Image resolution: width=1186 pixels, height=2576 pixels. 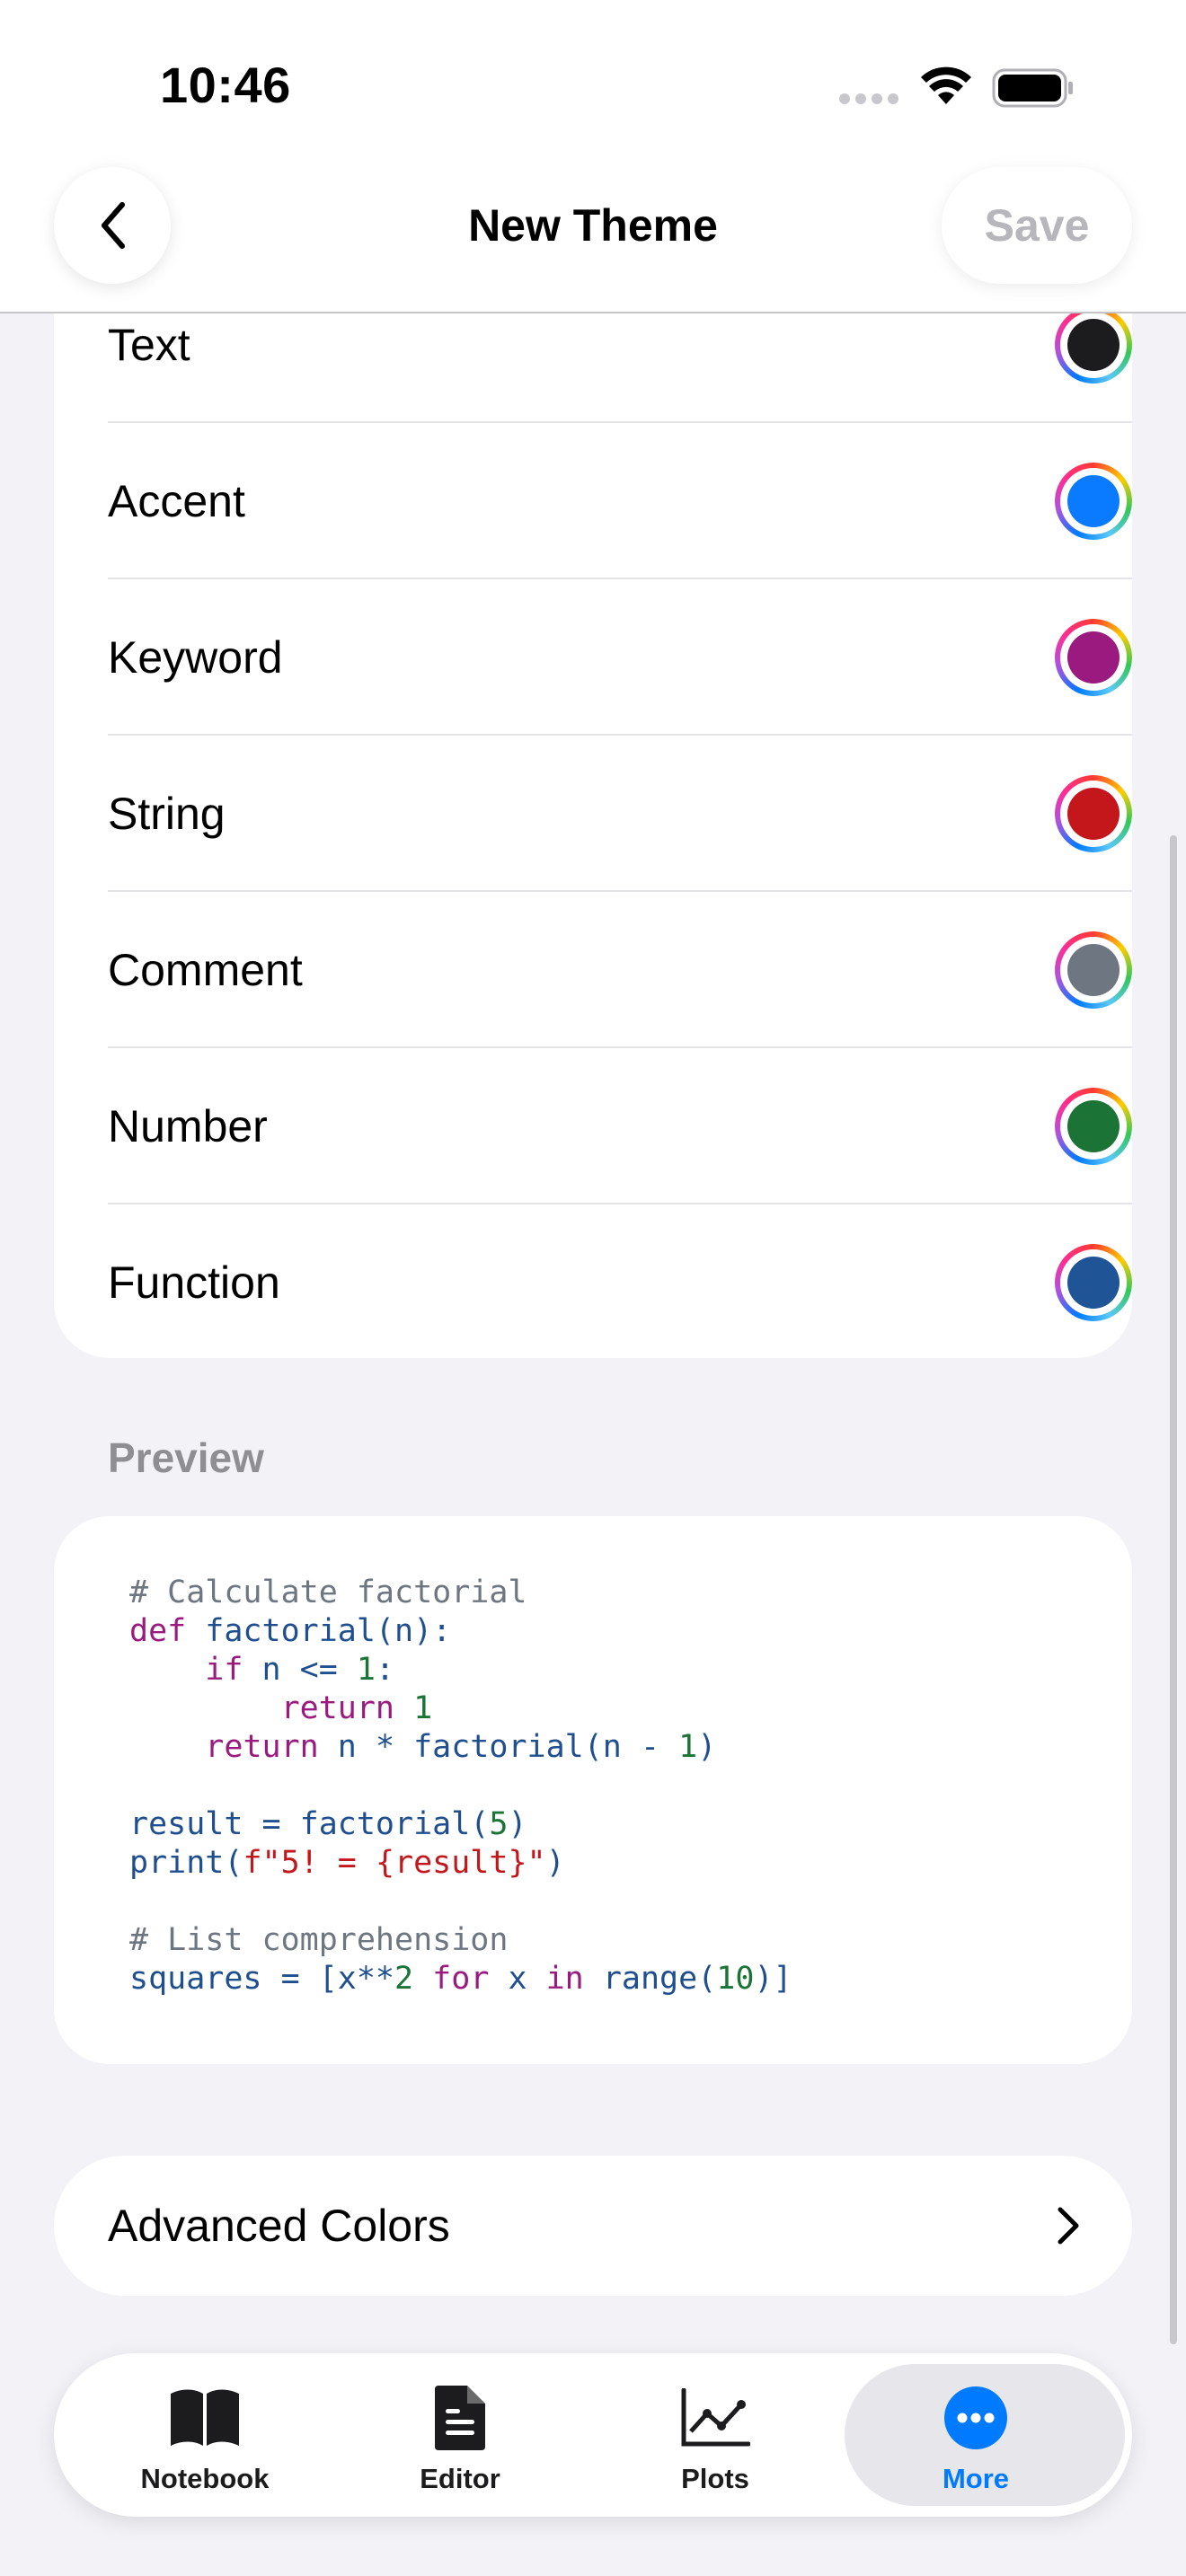 I want to click on cellular-signal-icon, so click(x=868, y=98).